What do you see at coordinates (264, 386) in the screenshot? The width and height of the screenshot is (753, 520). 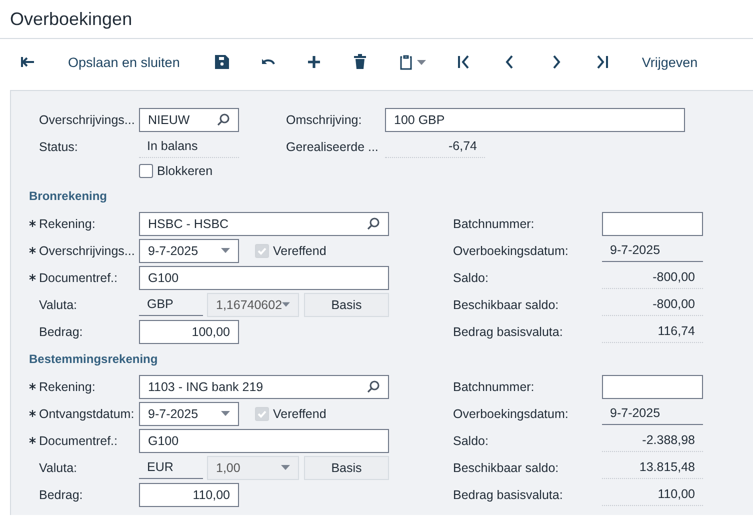 I see `account-lookup-field: 1103 - ING bank 219` at bounding box center [264, 386].